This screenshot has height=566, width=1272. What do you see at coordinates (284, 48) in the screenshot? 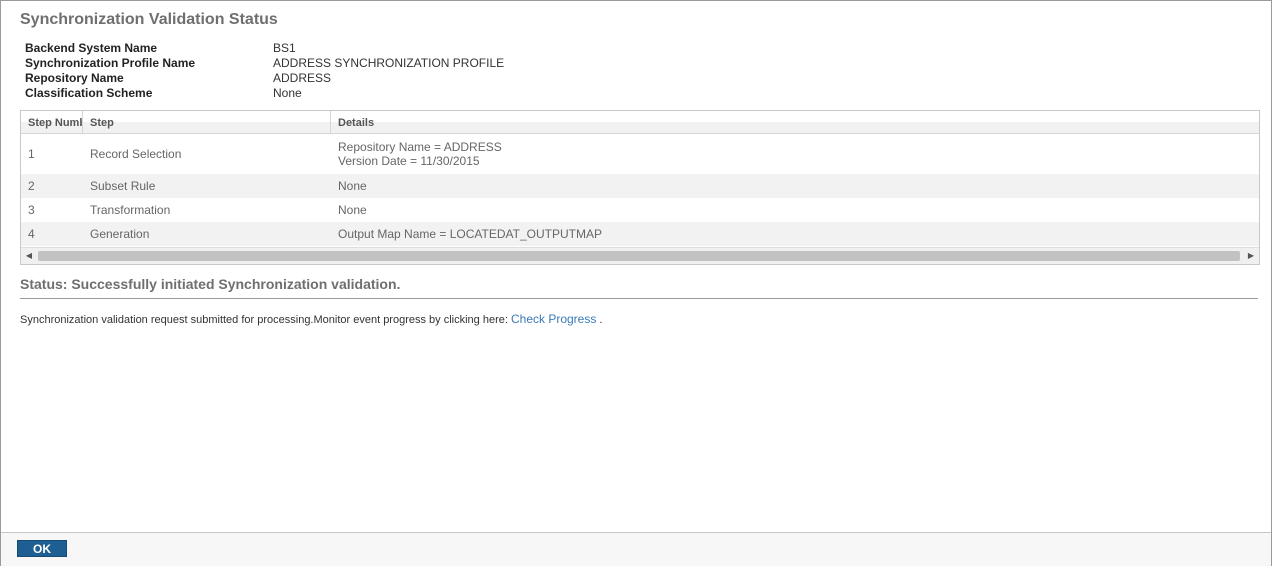
I see `info-value: BS1` at bounding box center [284, 48].